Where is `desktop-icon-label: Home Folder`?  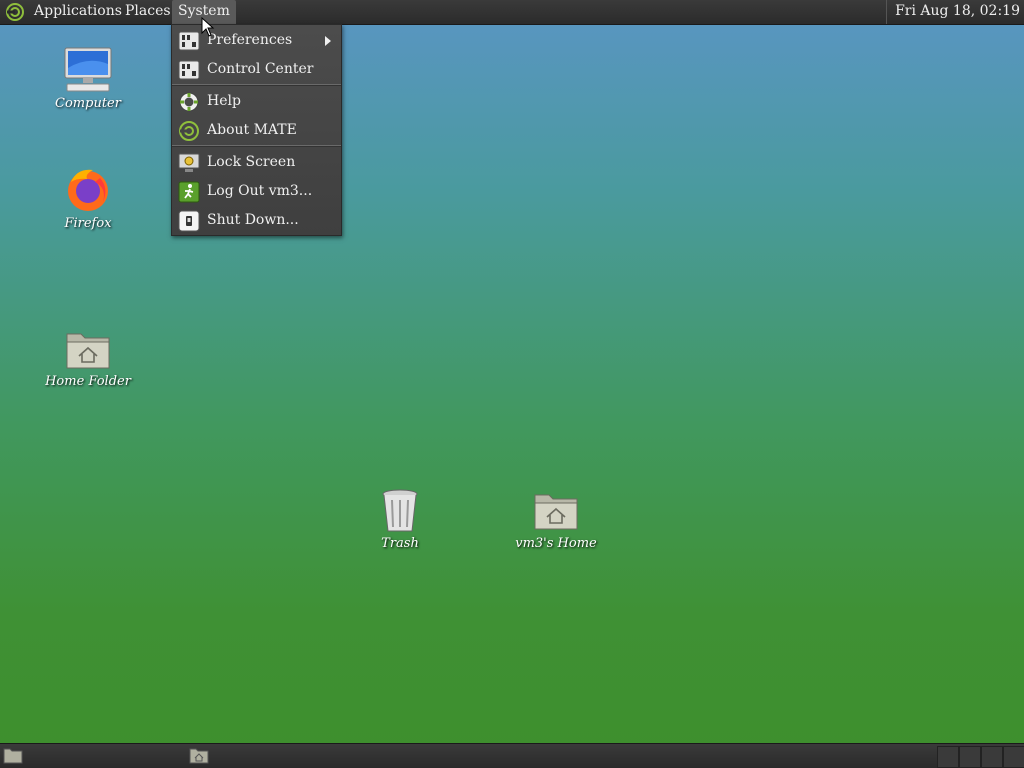 desktop-icon-label: Home Folder is located at coordinates (88, 381).